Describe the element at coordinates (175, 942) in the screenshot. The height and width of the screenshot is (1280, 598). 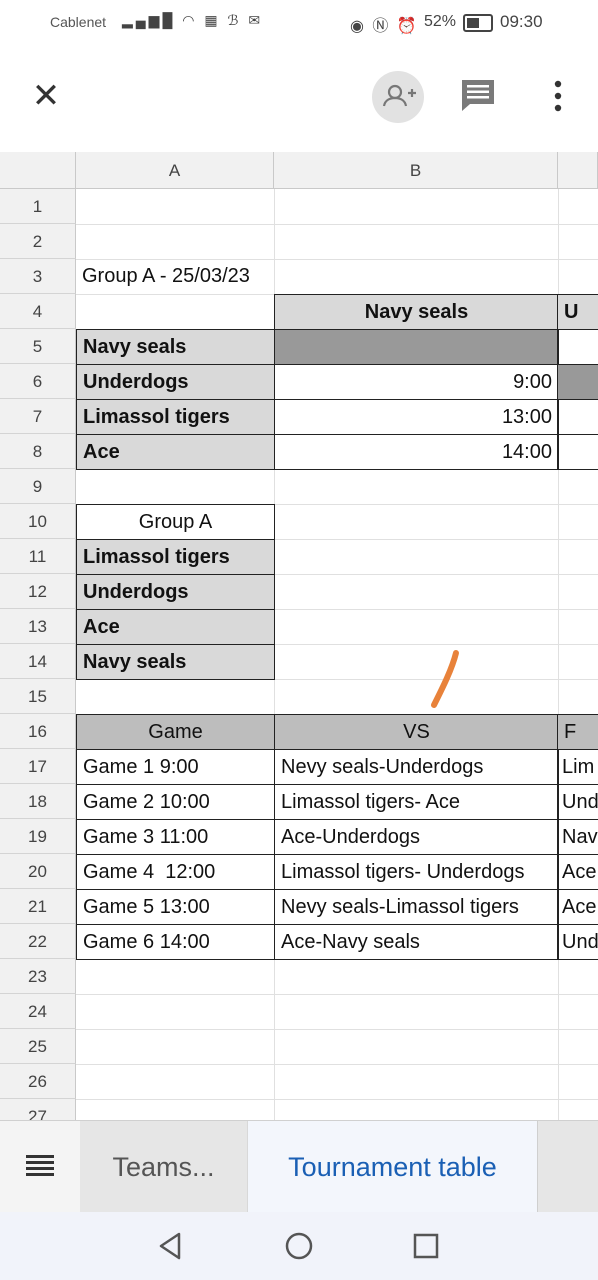
I see `cell-game: Game 6 14:00` at that location.